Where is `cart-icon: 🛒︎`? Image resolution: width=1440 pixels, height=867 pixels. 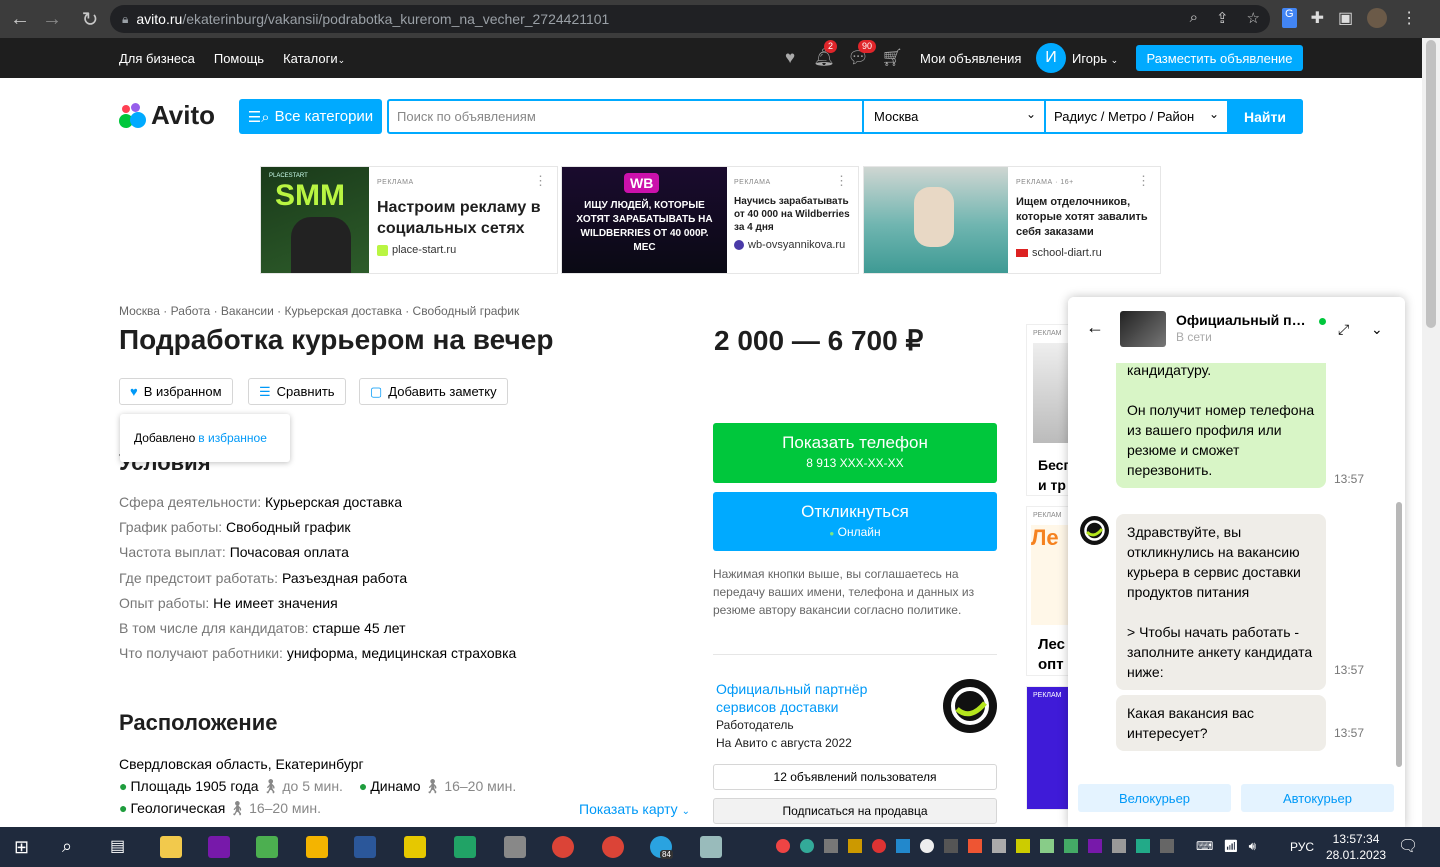
cart-icon: 🛒︎ is located at coordinates (892, 58).